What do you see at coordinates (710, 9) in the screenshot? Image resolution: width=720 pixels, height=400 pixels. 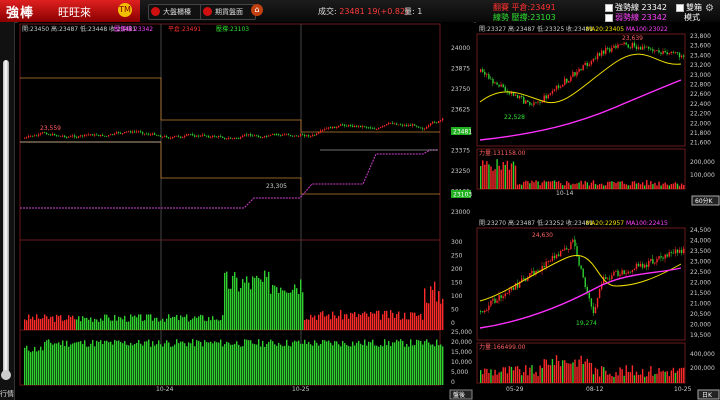 I see `gear-icon: ⚙` at bounding box center [710, 9].